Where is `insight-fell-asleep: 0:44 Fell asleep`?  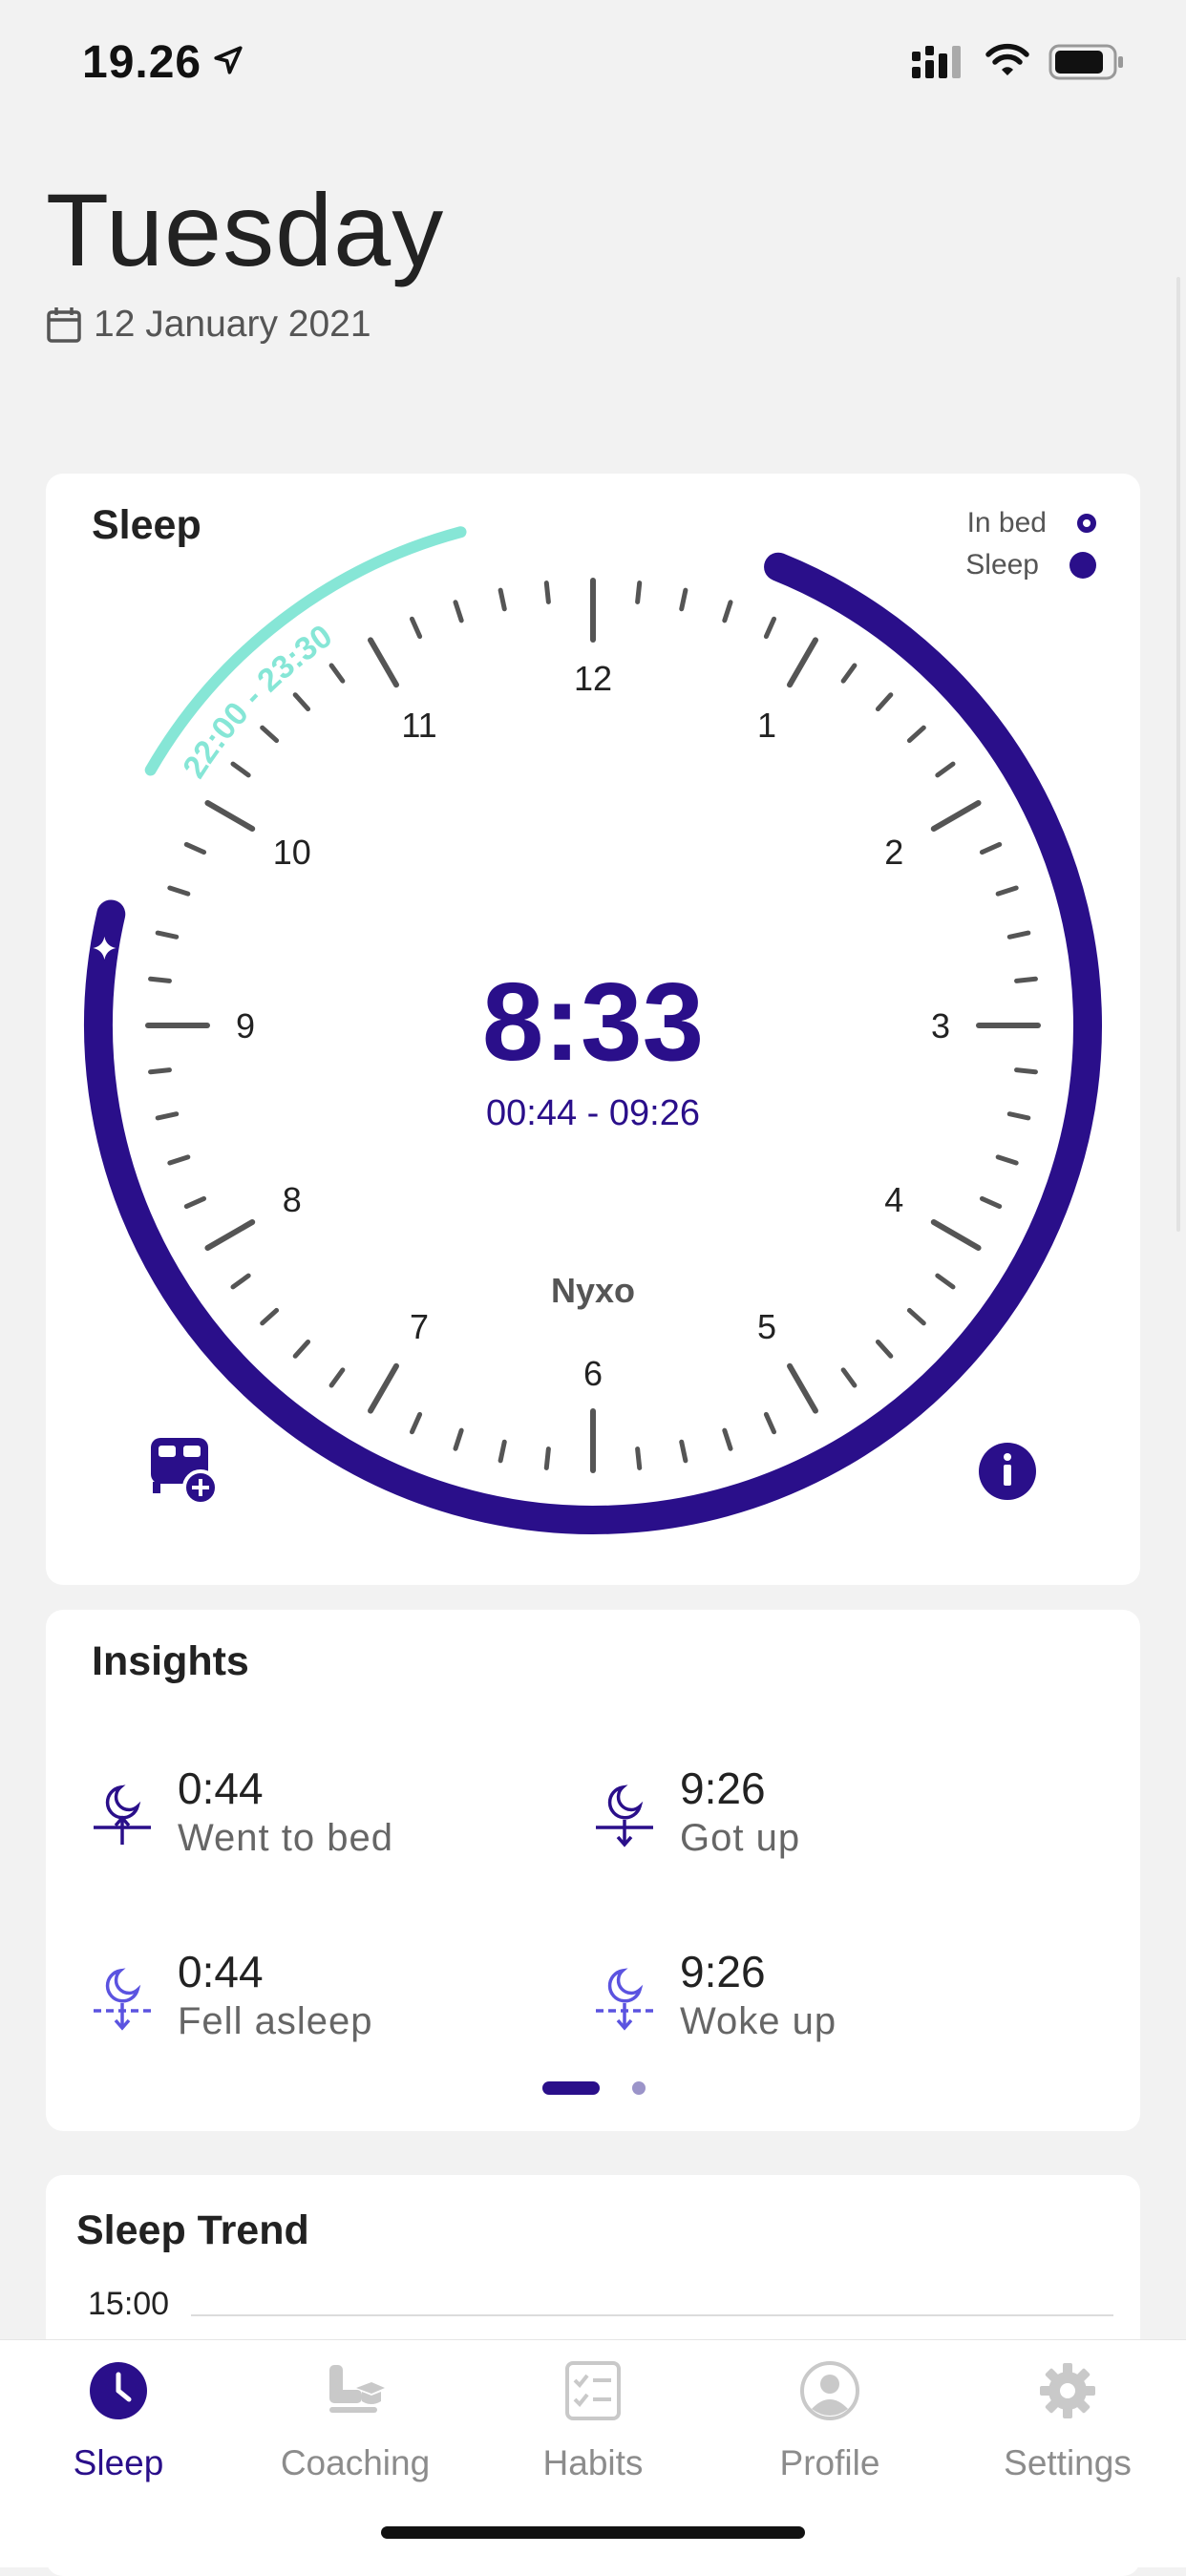
insight-fell-asleep: 0:44 Fell asleep is located at coordinates (232, 1995).